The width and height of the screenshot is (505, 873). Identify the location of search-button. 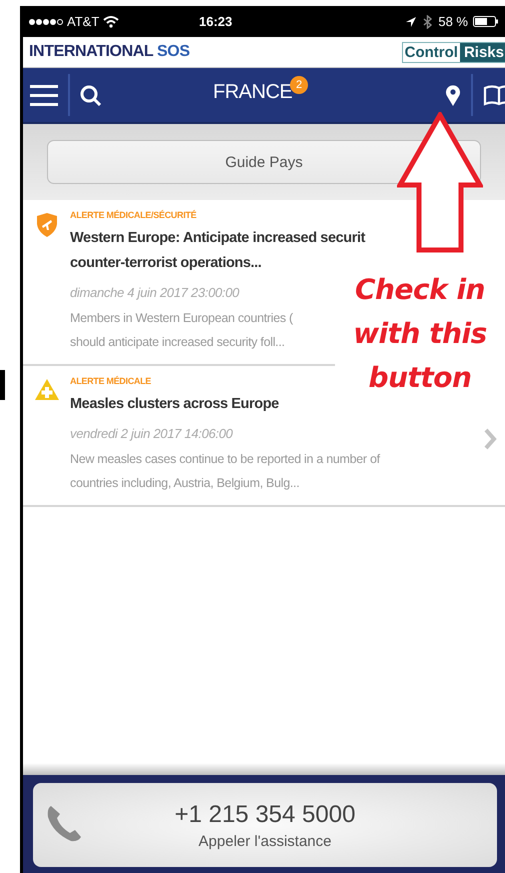
(90, 95).